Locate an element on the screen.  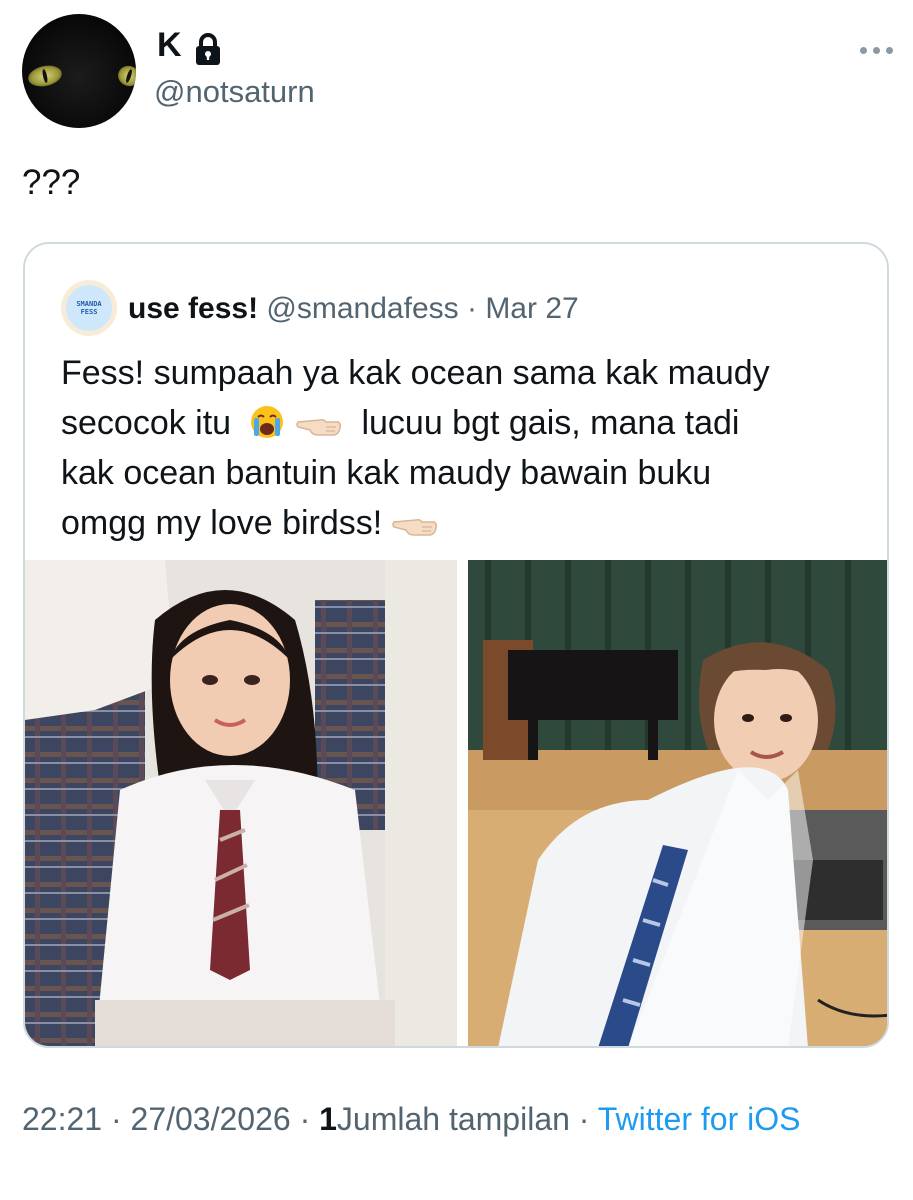
quoted-line-2b: lucuu bgt gais, mana tadi is located at coordinates (550, 423).